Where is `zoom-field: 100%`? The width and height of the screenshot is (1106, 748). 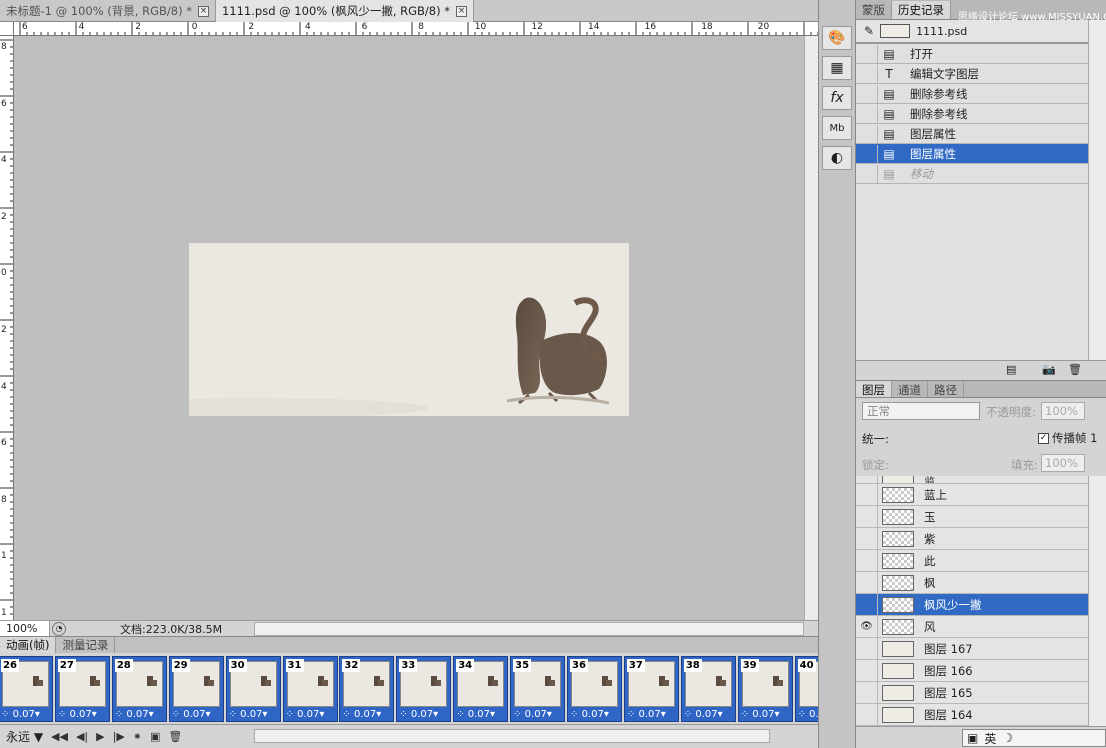
zoom-field: 100% is located at coordinates (25, 628).